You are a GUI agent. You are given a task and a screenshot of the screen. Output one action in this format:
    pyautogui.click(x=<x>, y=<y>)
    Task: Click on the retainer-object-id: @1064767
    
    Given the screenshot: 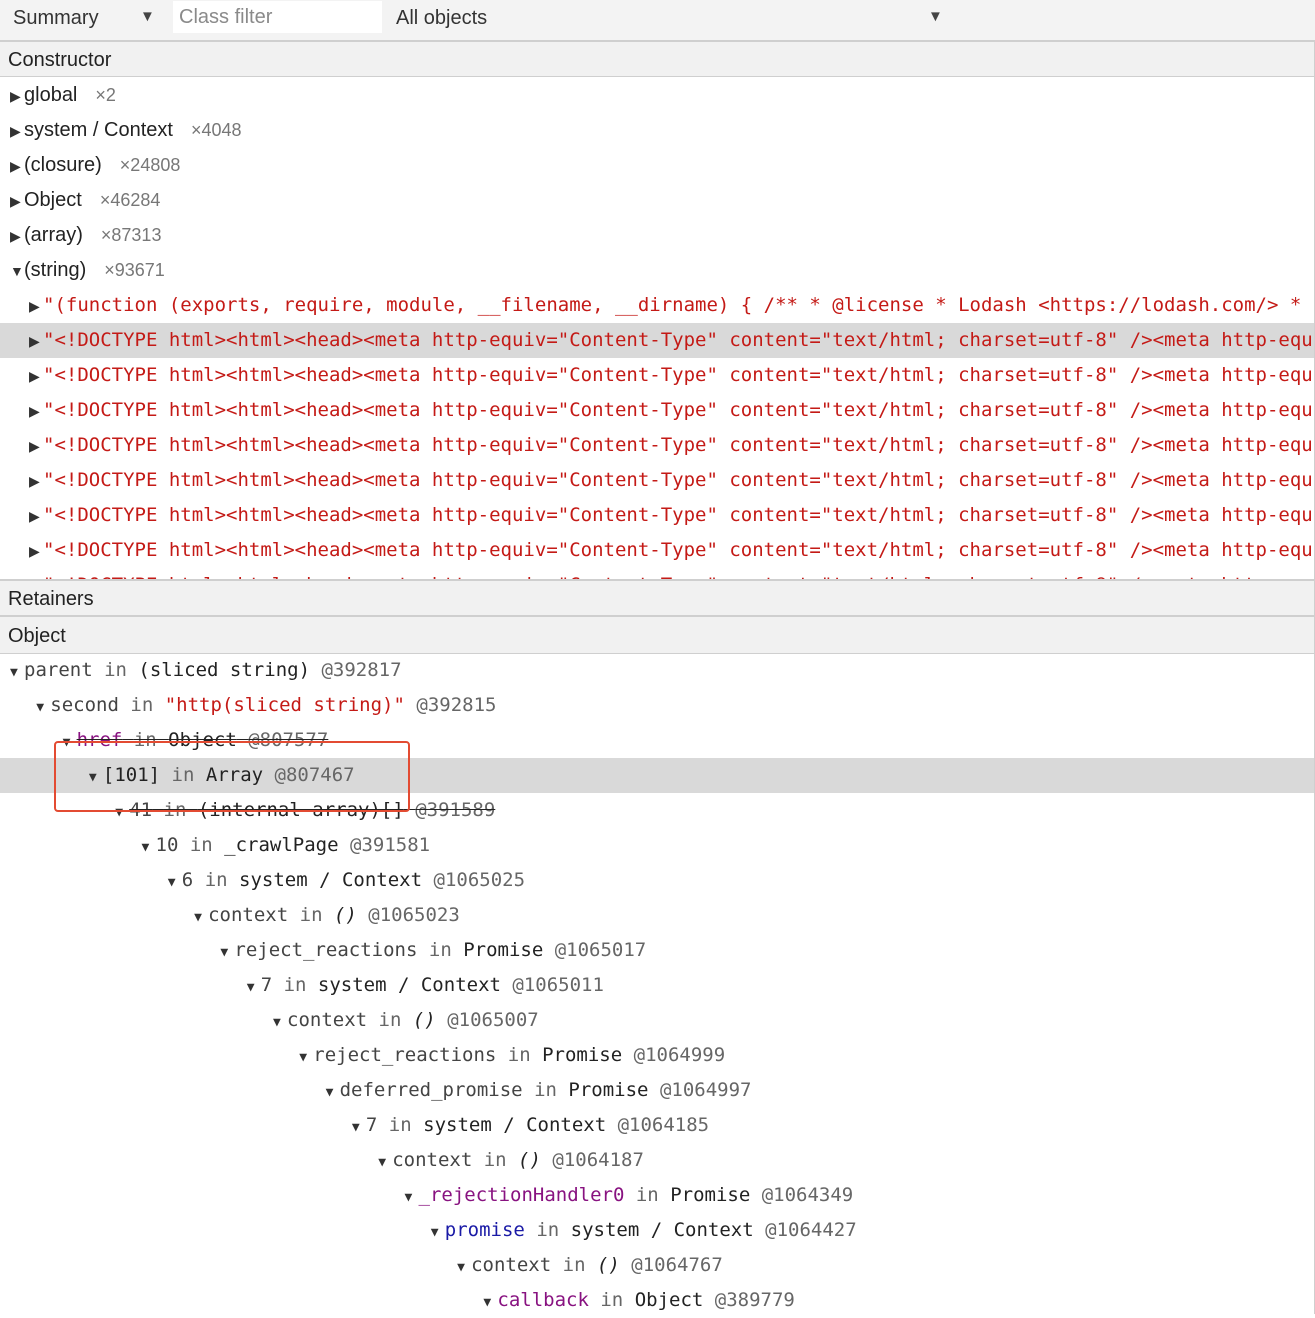 What is the action you would take?
    pyautogui.click(x=677, y=1265)
    